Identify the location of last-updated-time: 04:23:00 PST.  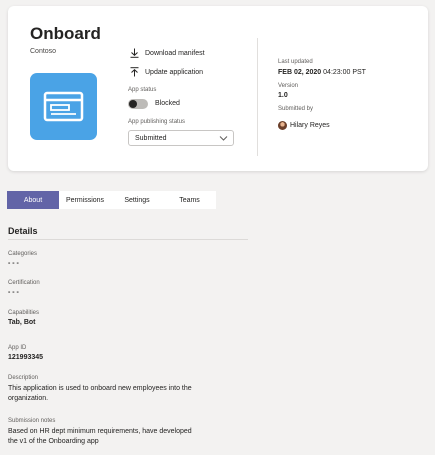
(344, 72).